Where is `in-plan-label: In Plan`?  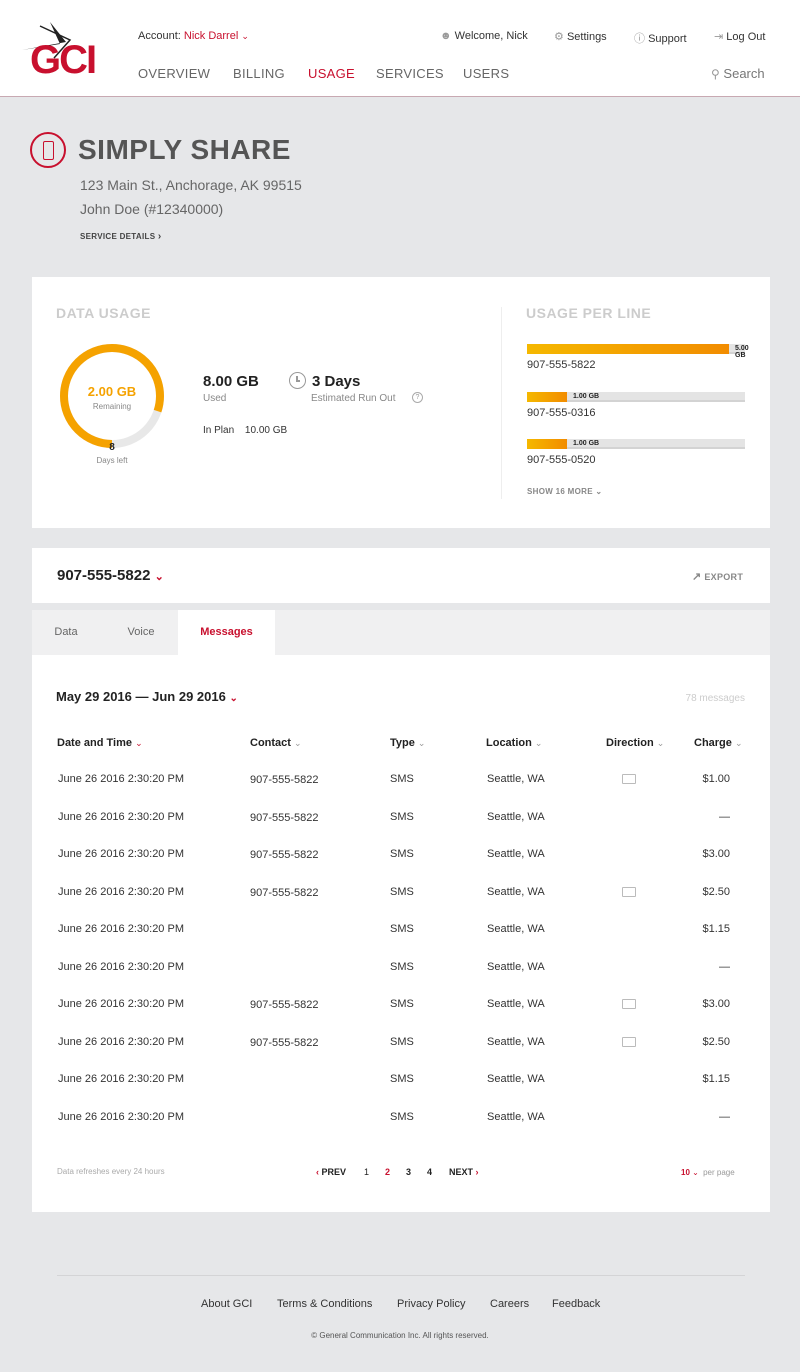 in-plan-label: In Plan is located at coordinates (219, 430).